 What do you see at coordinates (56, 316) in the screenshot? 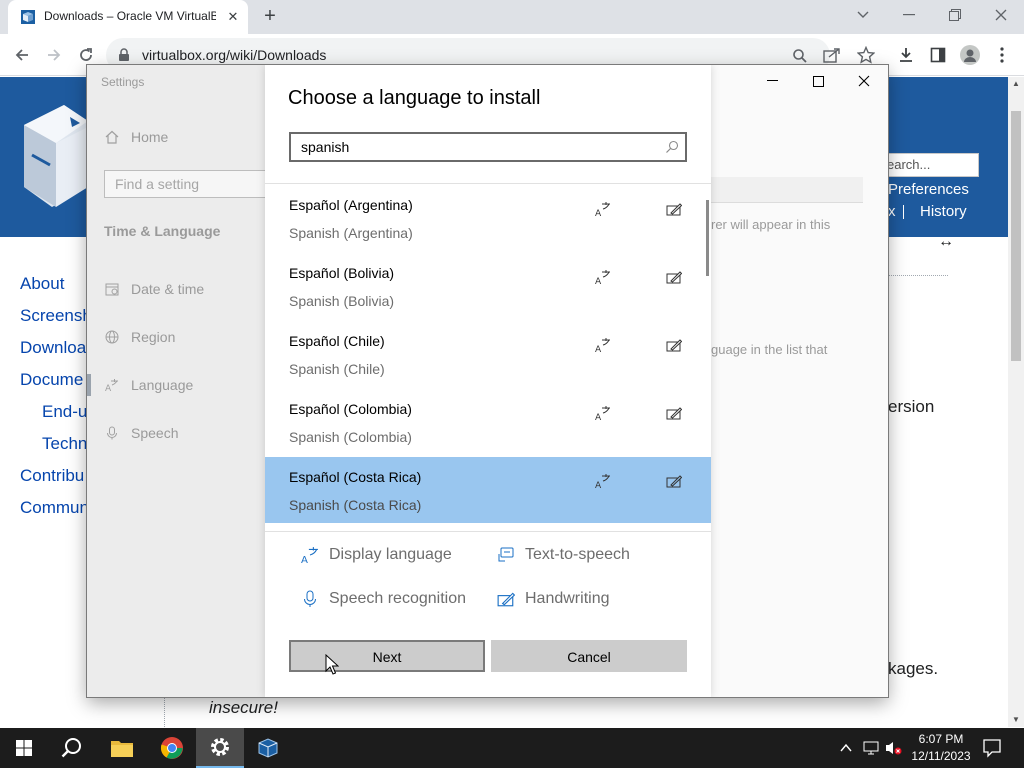
I see `wiki-nav-screenshots: Screensh` at bounding box center [56, 316].